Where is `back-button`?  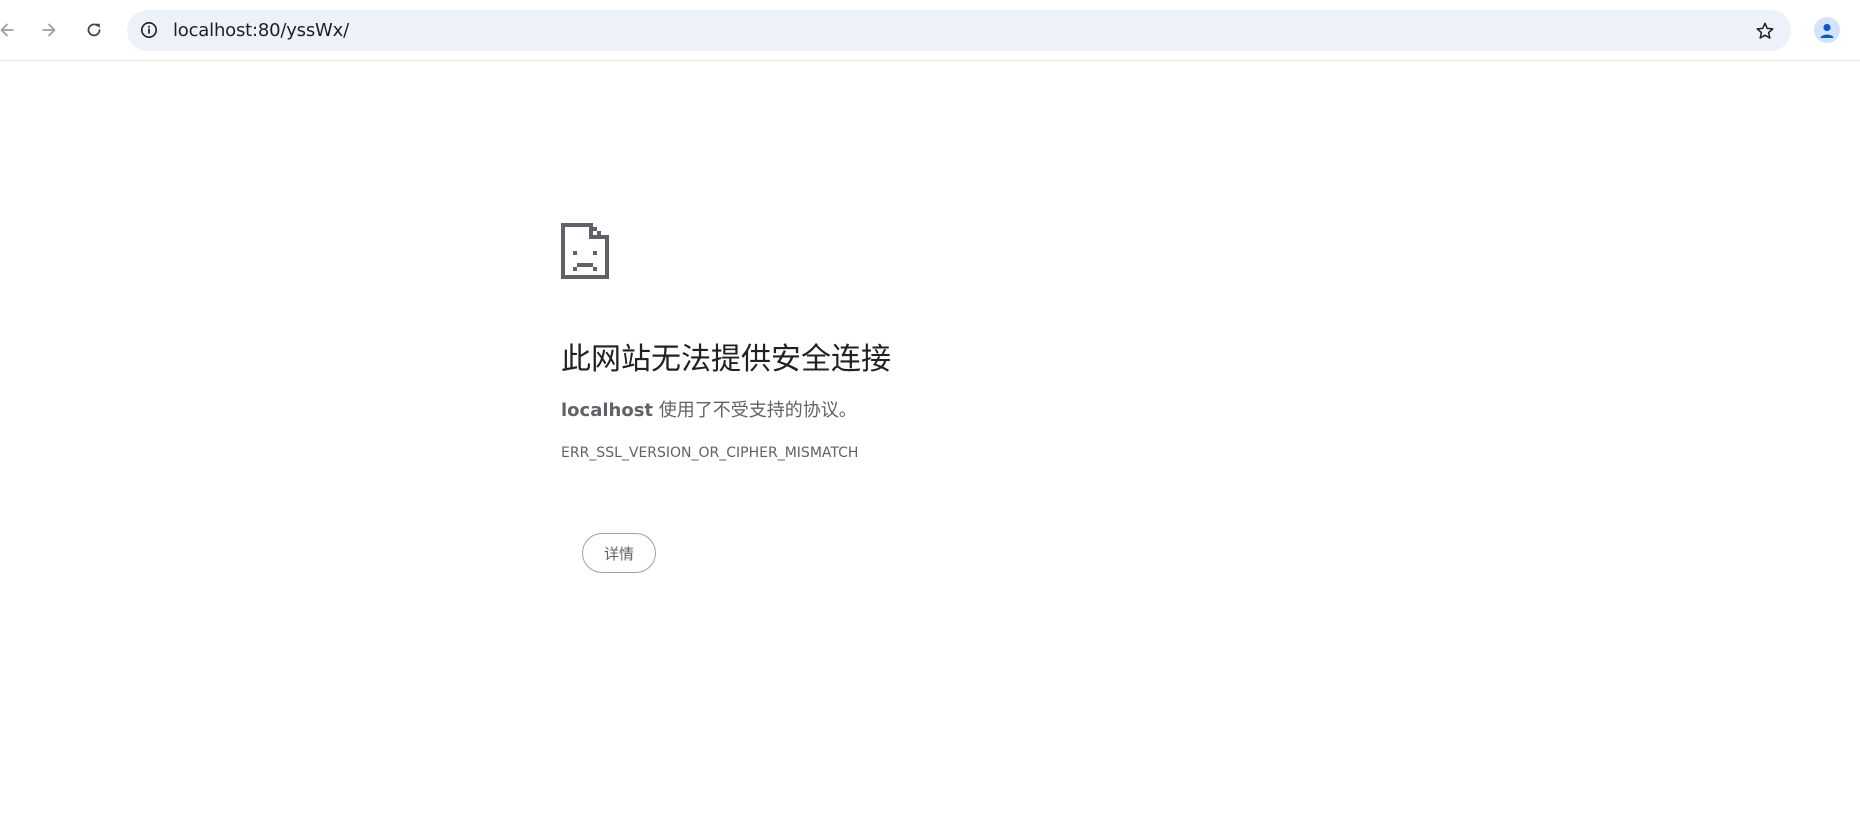
back-button is located at coordinates (12, 30).